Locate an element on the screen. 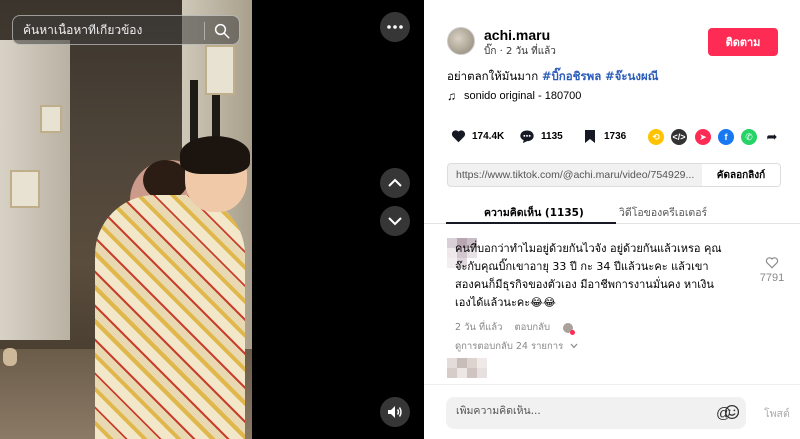 The height and width of the screenshot is (439, 800). previous-video-button is located at coordinates (395, 183).